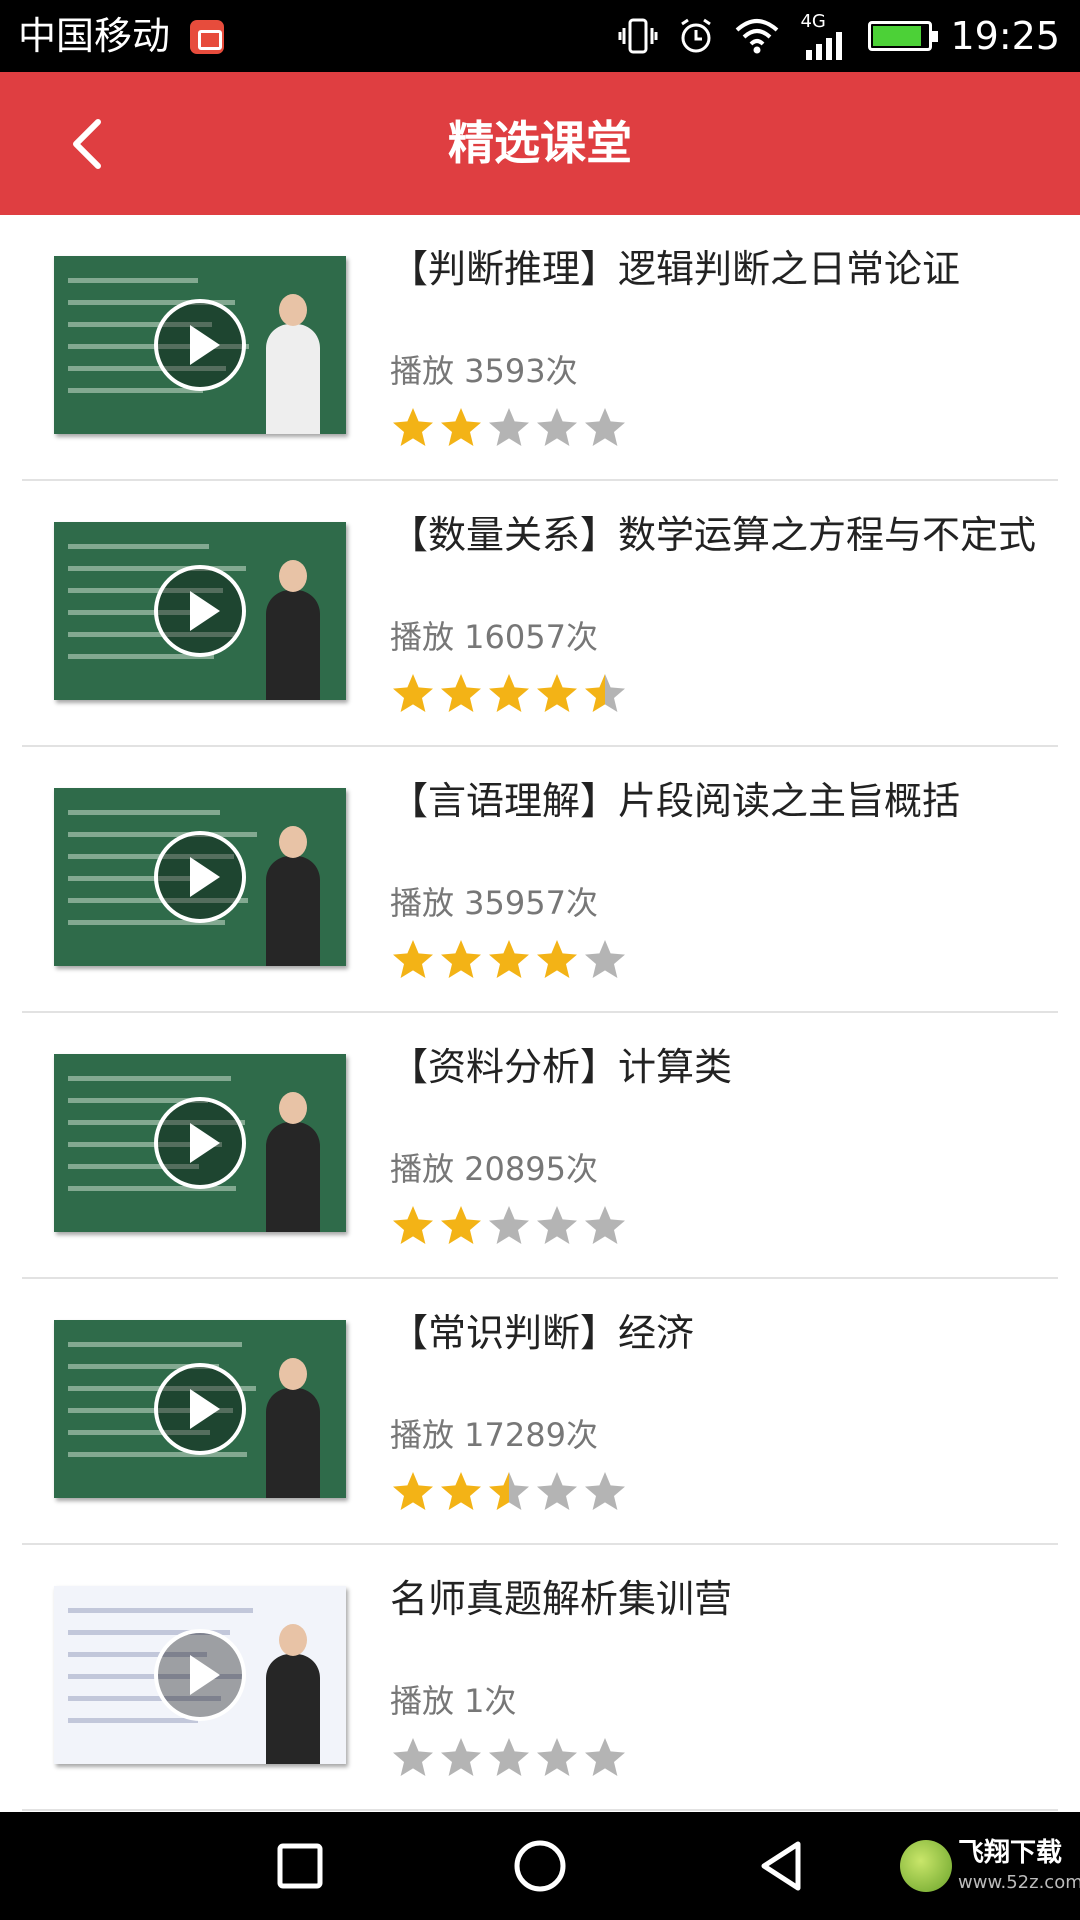  What do you see at coordinates (903, 36) in the screenshot?
I see `battery-icon` at bounding box center [903, 36].